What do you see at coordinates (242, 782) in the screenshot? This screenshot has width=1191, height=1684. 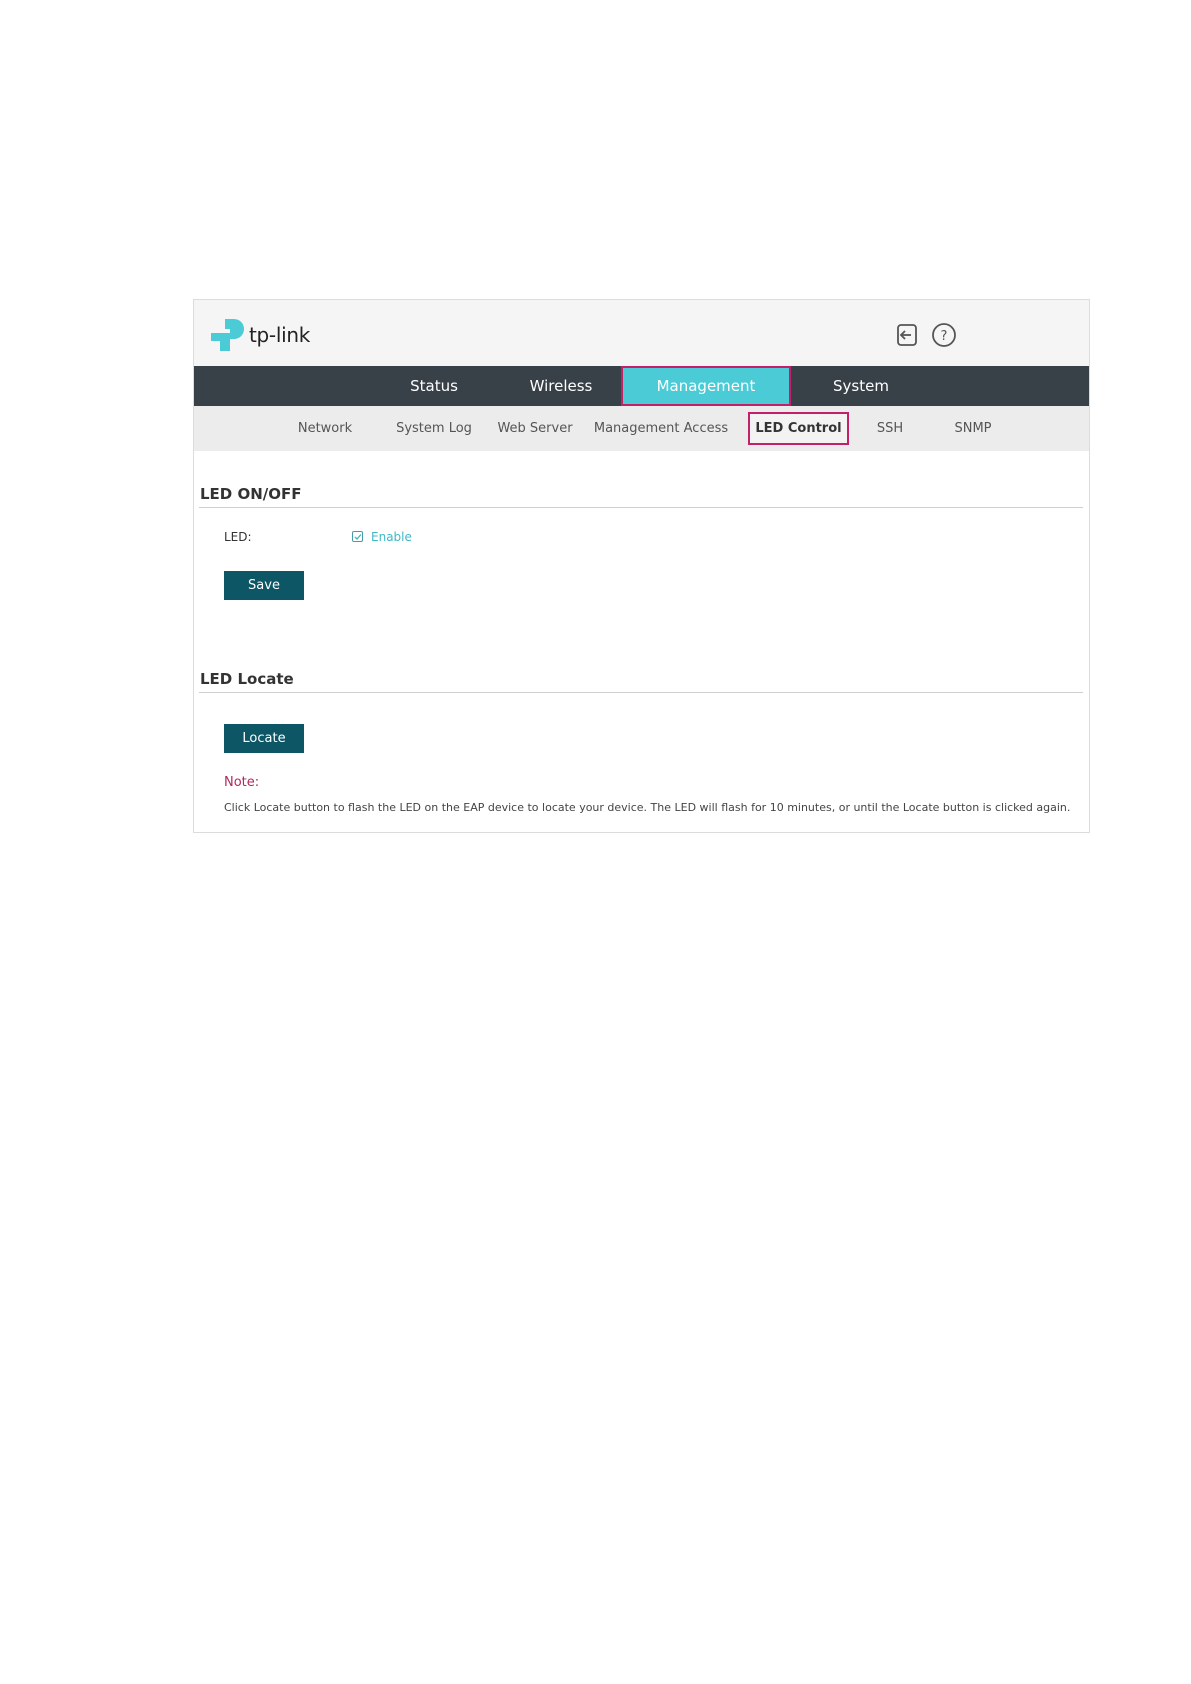 I see `note-label: Note:` at bounding box center [242, 782].